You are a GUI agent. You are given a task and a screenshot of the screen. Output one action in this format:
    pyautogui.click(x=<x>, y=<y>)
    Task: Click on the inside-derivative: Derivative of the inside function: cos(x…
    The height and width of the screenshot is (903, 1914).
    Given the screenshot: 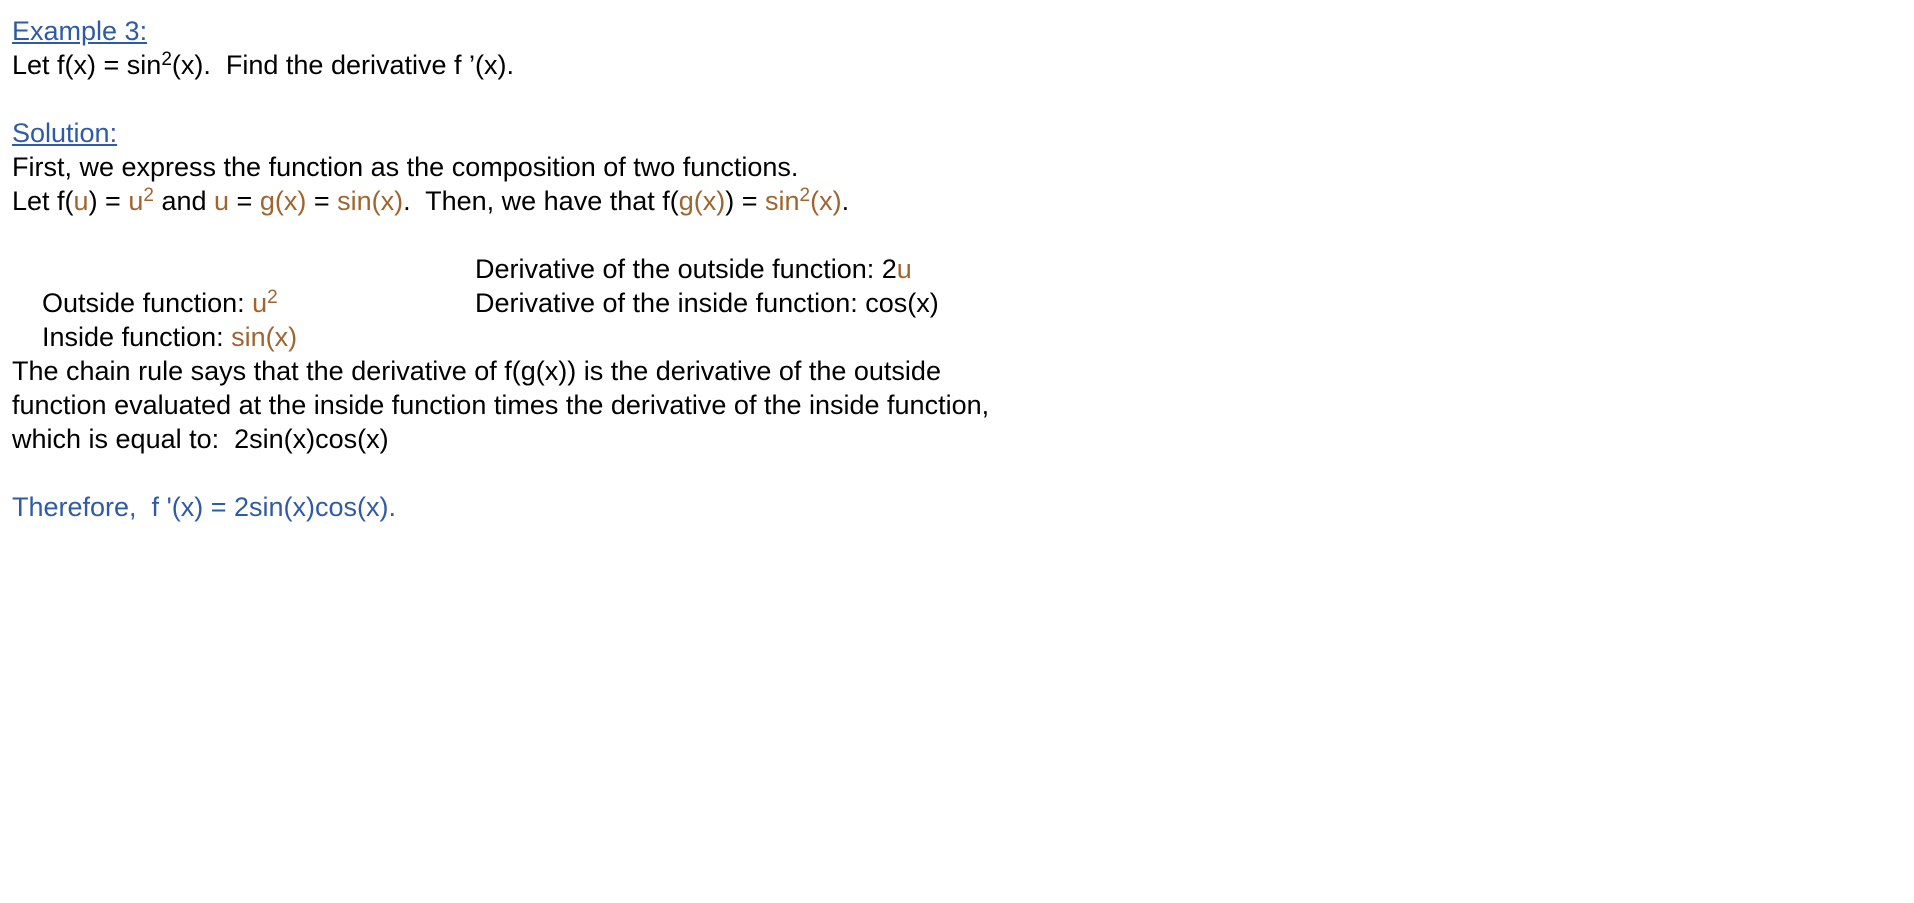 What is the action you would take?
    pyautogui.click(x=707, y=303)
    